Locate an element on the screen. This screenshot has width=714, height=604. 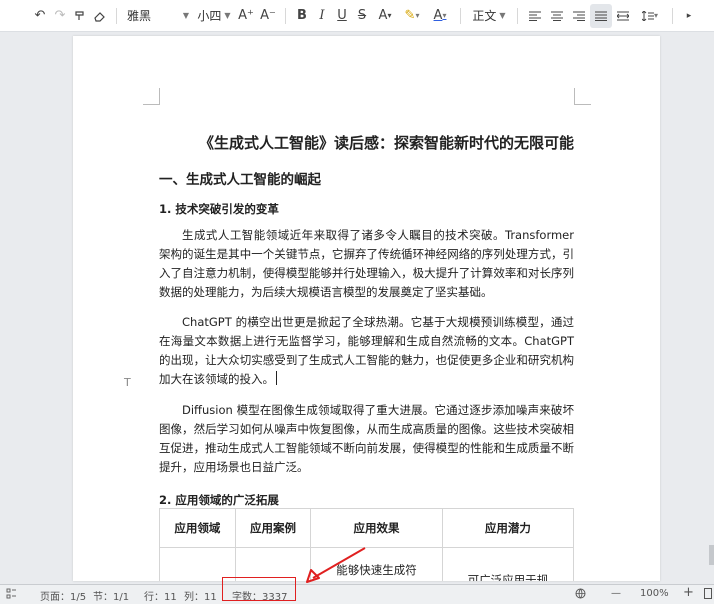
style-dropdown: 正文 ▼ is located at coordinates (489, 16).